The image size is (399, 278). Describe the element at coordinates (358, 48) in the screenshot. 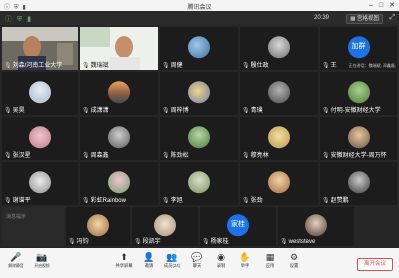

I see `participant-tile: 加群 🎙王 正在讲话：魏瑞斌; 邓鑫磊;` at that location.